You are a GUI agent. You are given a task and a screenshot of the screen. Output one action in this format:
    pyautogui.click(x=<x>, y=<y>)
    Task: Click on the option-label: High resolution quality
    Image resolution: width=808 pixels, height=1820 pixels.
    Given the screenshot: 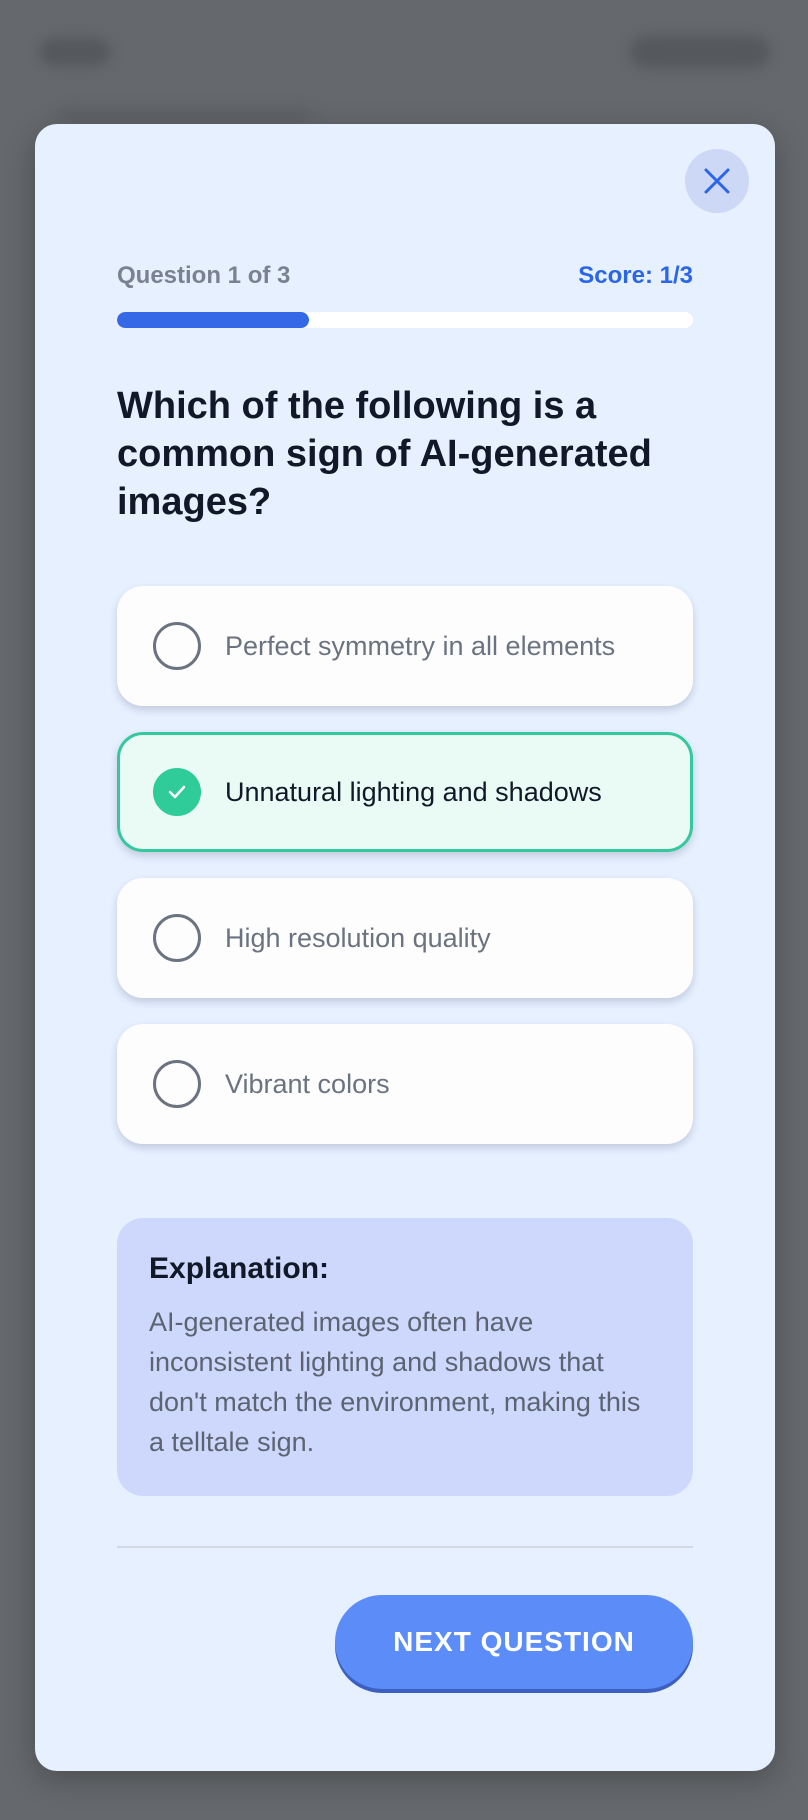 What is the action you would take?
    pyautogui.click(x=358, y=937)
    